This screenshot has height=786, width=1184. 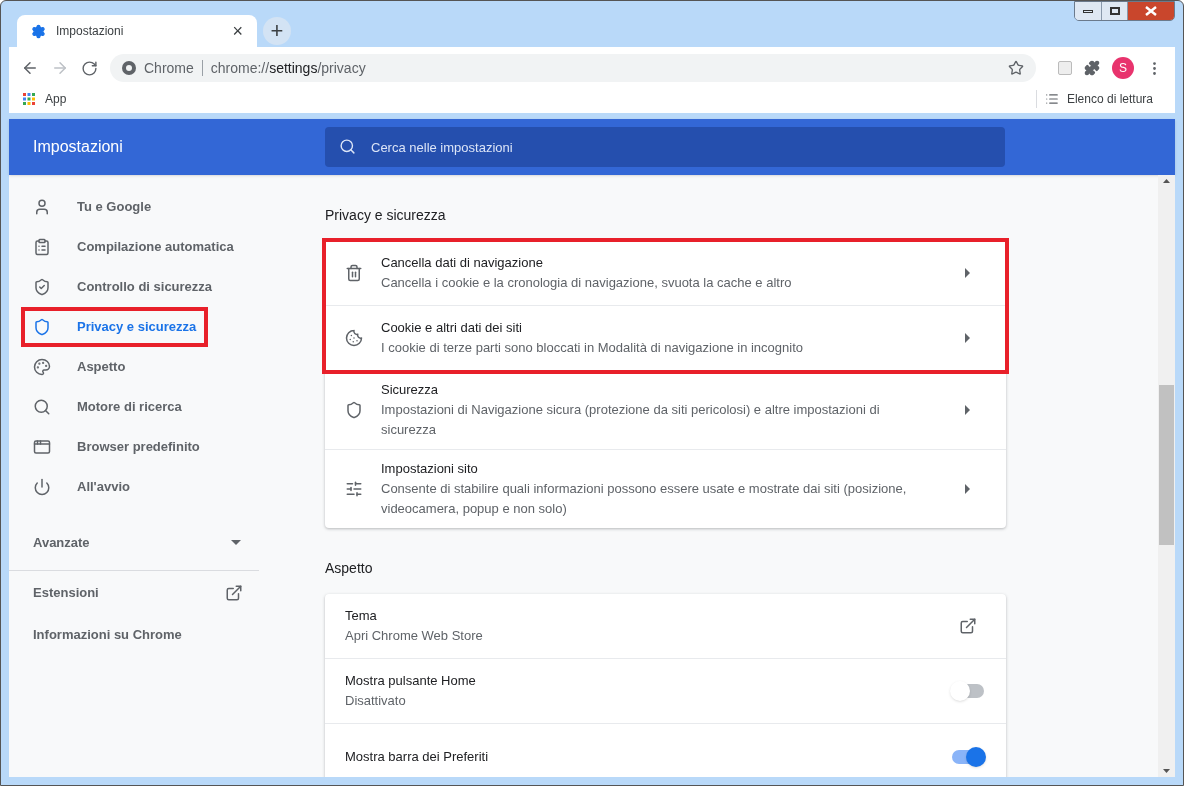 What do you see at coordinates (665, 147) in the screenshot?
I see `search-field: Cerca nelle impostazioni` at bounding box center [665, 147].